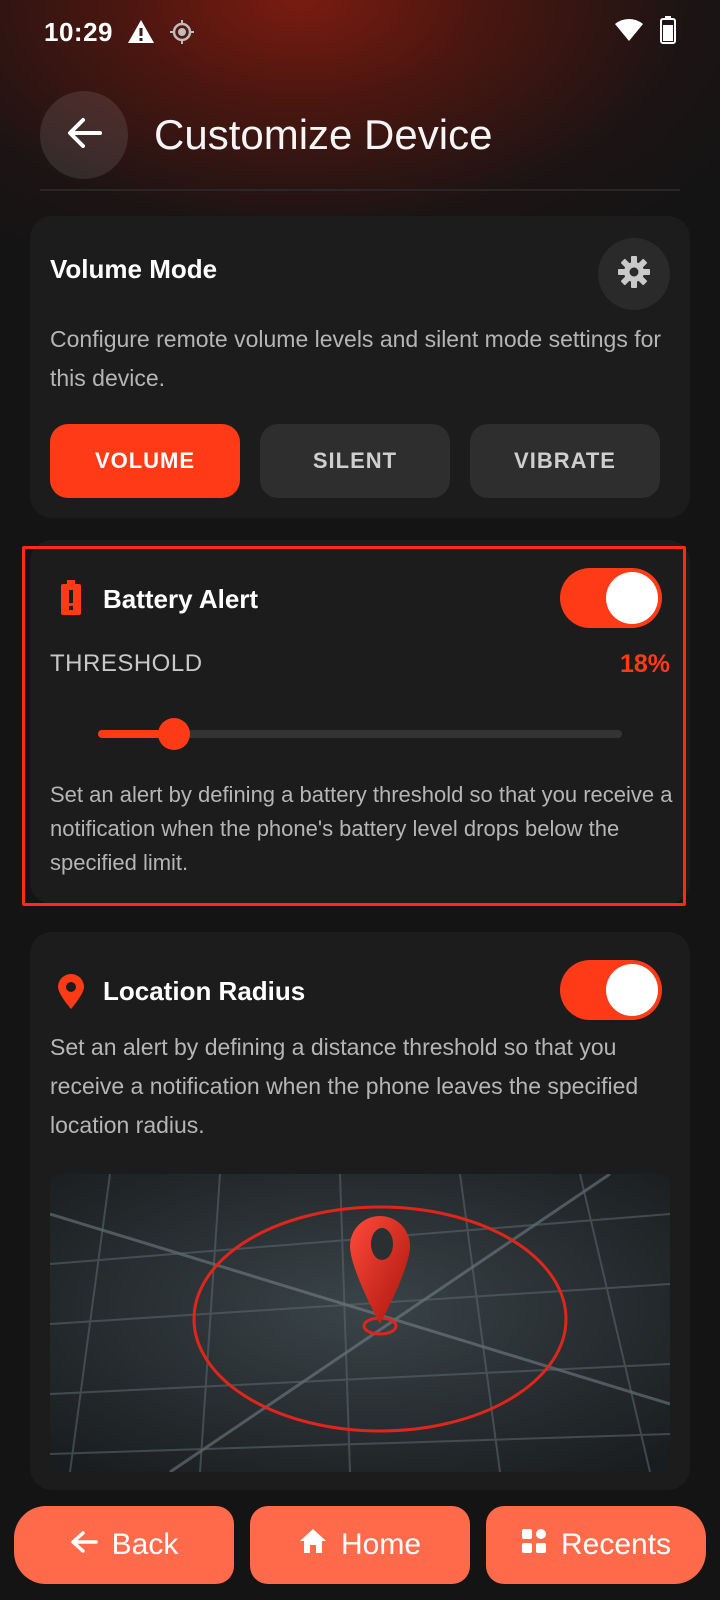  I want to click on battery-alert-toggle, so click(611, 598).